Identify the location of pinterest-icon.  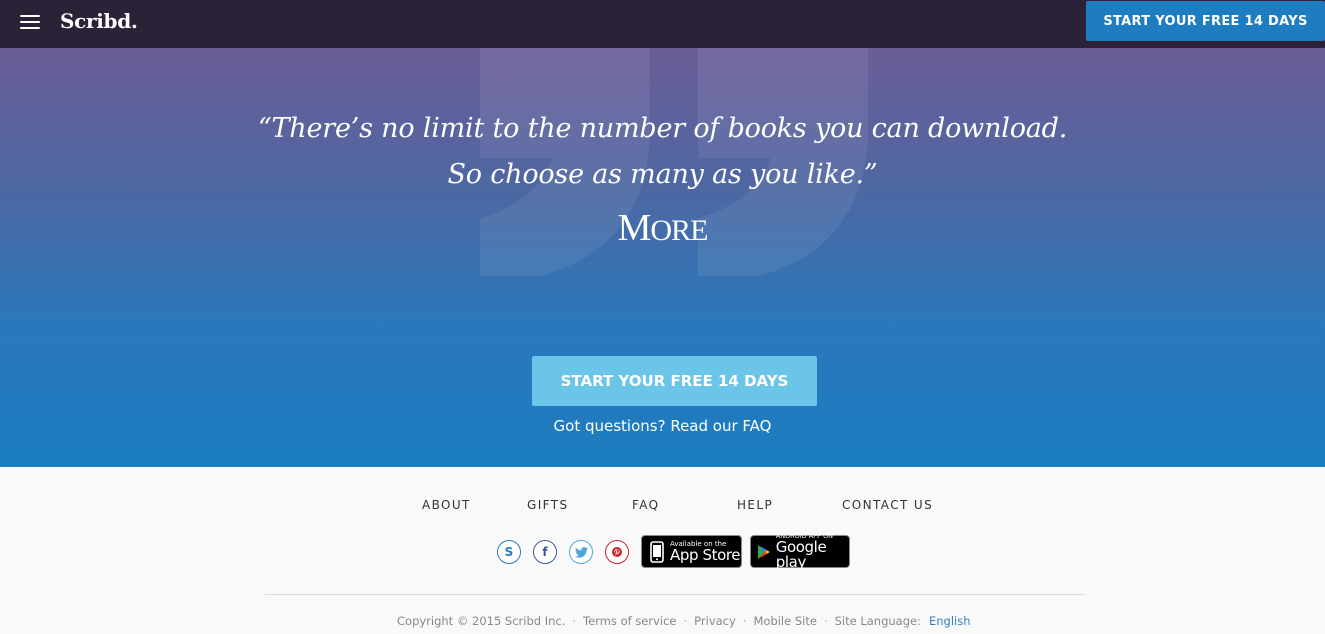
(617, 552).